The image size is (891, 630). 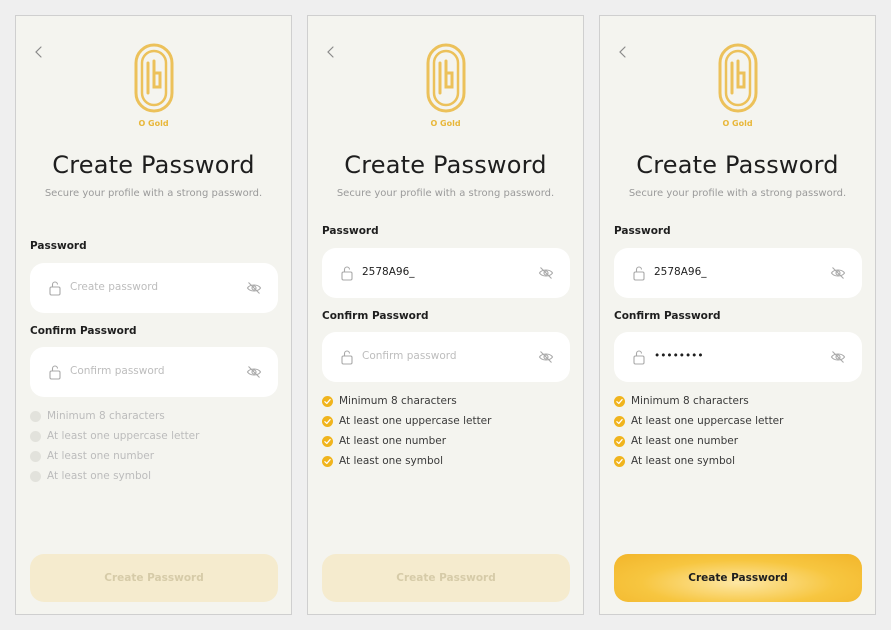 I want to click on confirm-password-field: ••••••••, so click(x=738, y=357).